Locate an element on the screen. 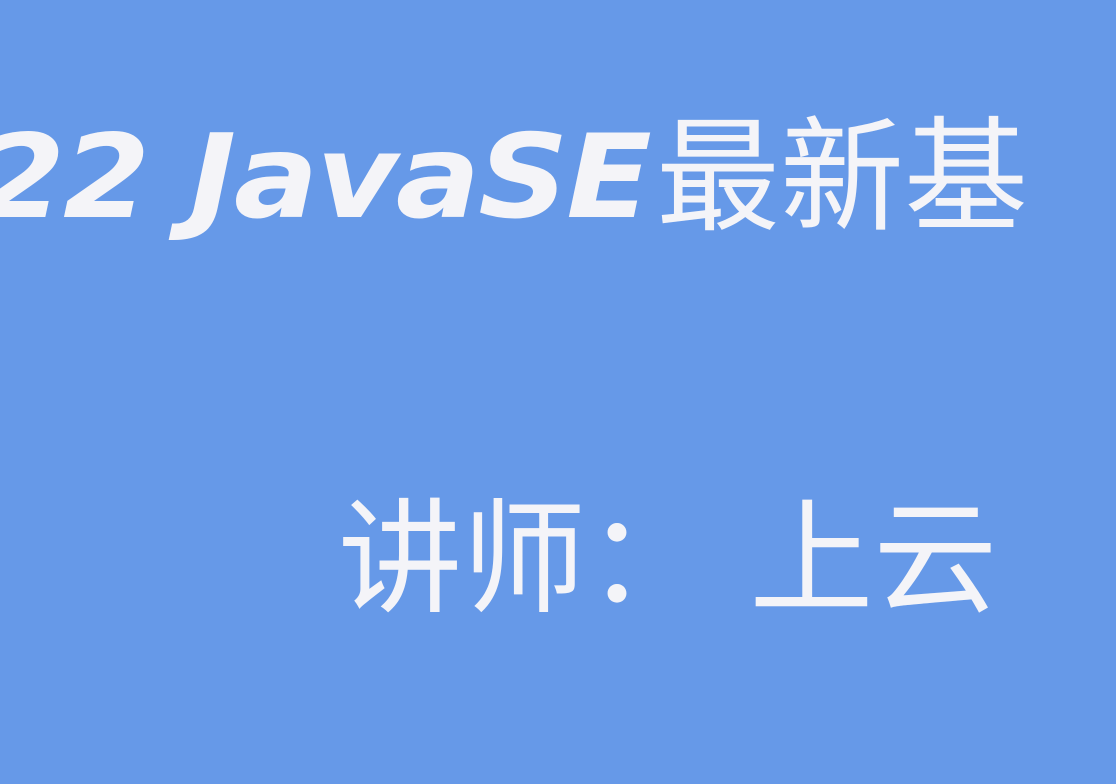  course-title-latin: 22 JavaSE is located at coordinates (326, 177).